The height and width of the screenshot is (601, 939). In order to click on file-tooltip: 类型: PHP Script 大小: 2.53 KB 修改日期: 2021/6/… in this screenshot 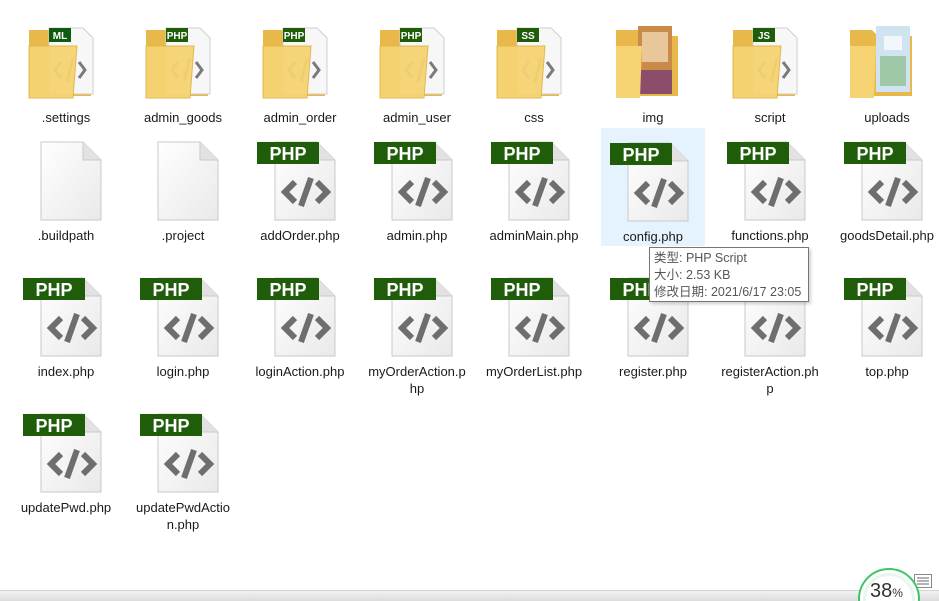, I will do `click(729, 274)`.